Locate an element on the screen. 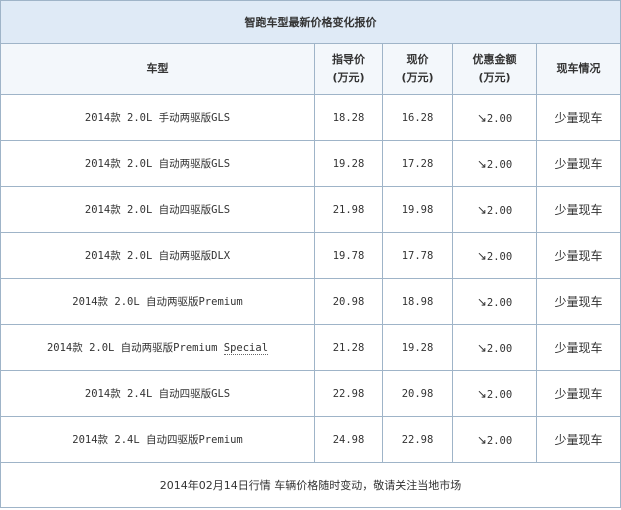  model-name: 2014款 2.0L 自动两驱版GLS is located at coordinates (157, 164).